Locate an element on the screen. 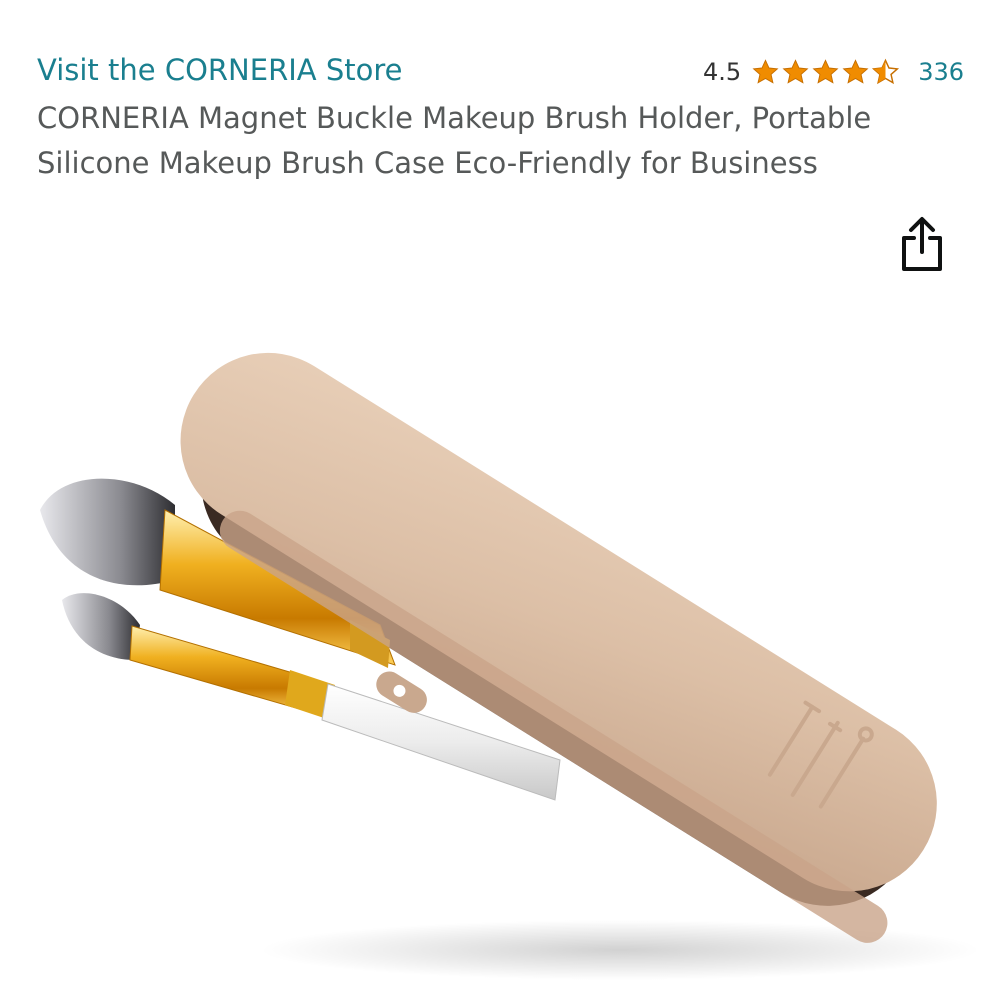 The image size is (1000, 1000). visit-store-link: Visit the CORNERIA Store is located at coordinates (219, 70).